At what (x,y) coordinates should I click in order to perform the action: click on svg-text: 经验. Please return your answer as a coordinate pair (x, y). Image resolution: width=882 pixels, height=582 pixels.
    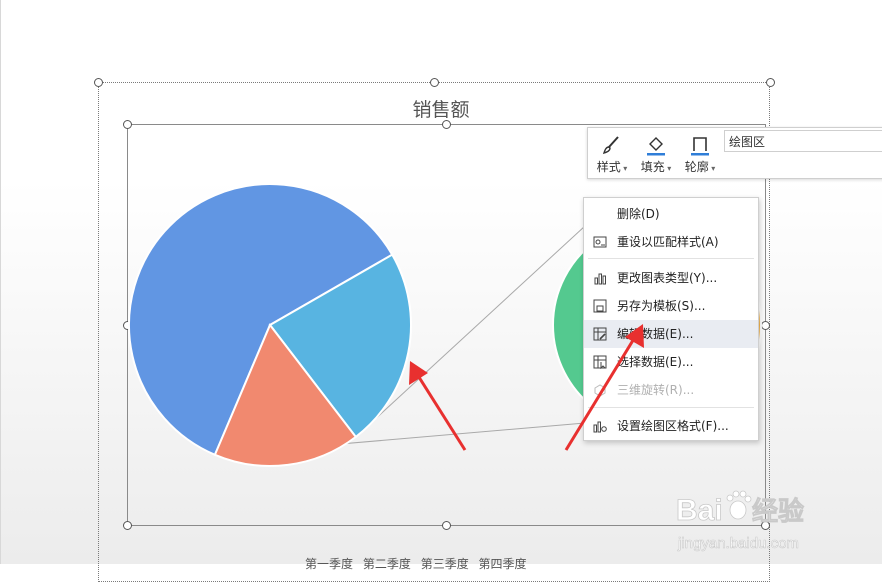
    Looking at the image, I should click on (778, 511).